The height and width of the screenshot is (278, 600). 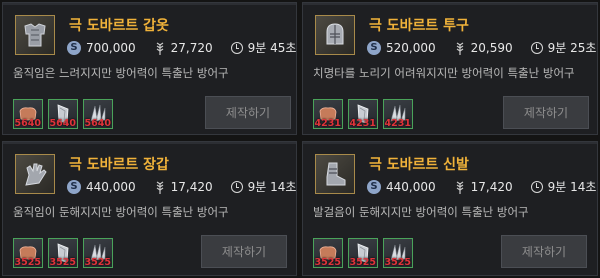 What do you see at coordinates (119, 165) in the screenshot?
I see `item-name: 극 도바르트 장갑` at bounding box center [119, 165].